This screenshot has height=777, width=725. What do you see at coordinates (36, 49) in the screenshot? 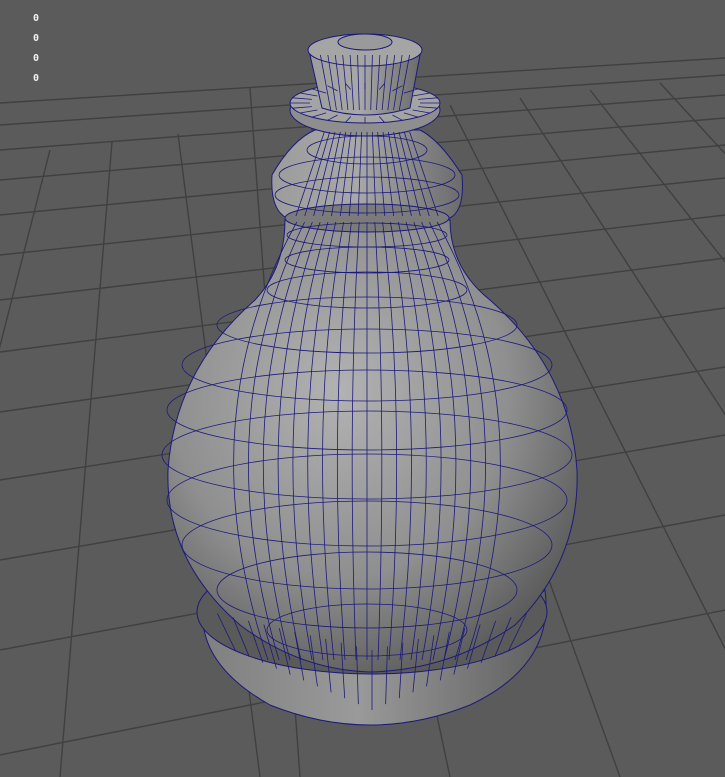
I see `hud-readout: 0 0 0 0` at bounding box center [36, 49].